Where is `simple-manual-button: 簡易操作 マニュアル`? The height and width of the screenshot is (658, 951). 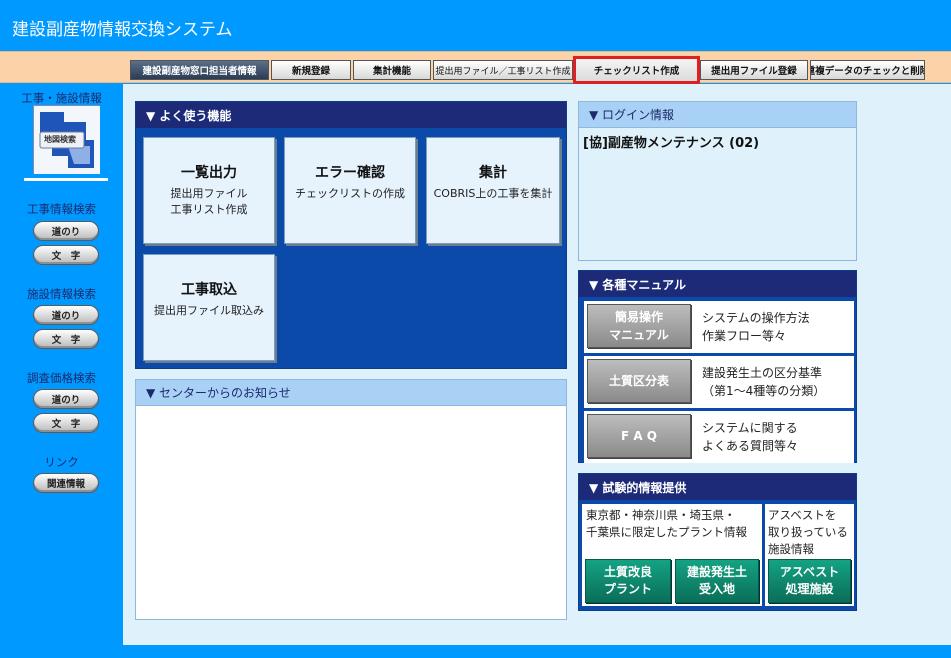
simple-manual-button: 簡易操作 マニュアル is located at coordinates (639, 326).